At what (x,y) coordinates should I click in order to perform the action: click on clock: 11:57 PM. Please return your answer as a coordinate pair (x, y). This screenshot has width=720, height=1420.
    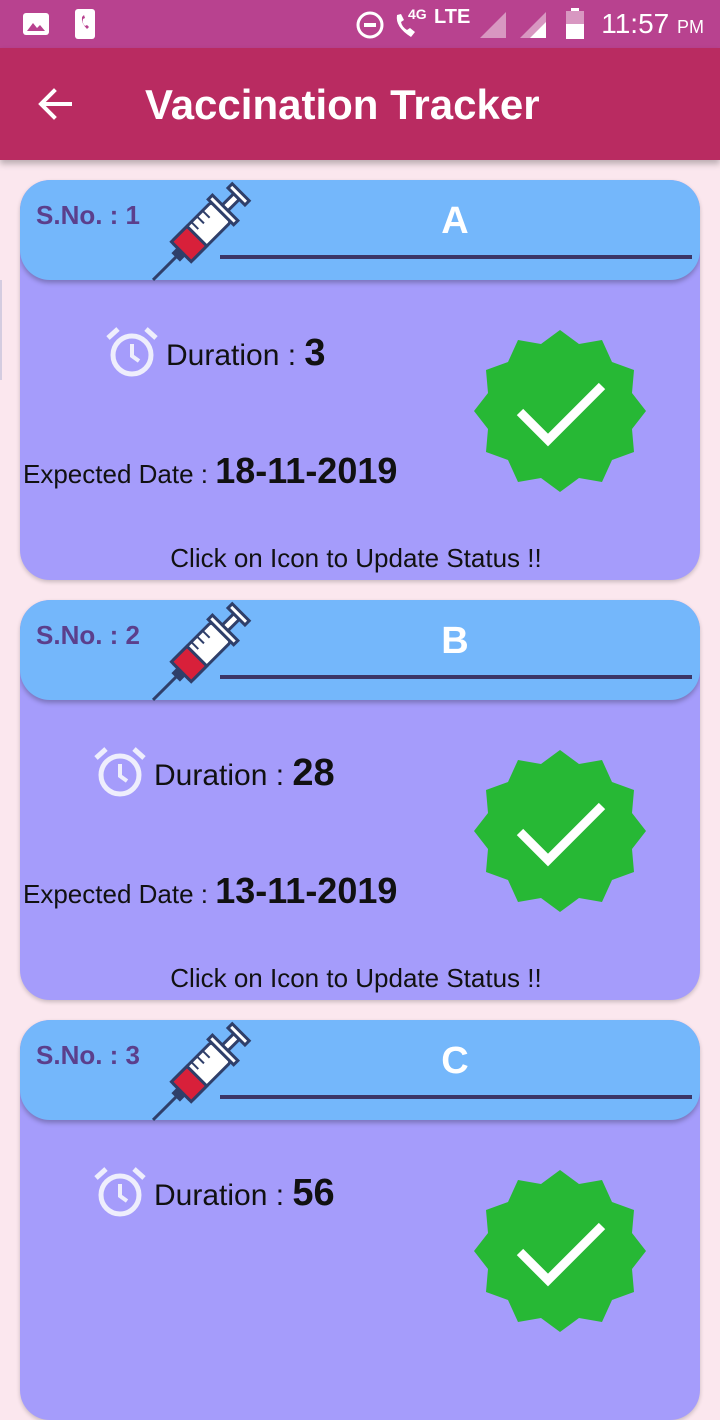
    Looking at the image, I should click on (652, 24).